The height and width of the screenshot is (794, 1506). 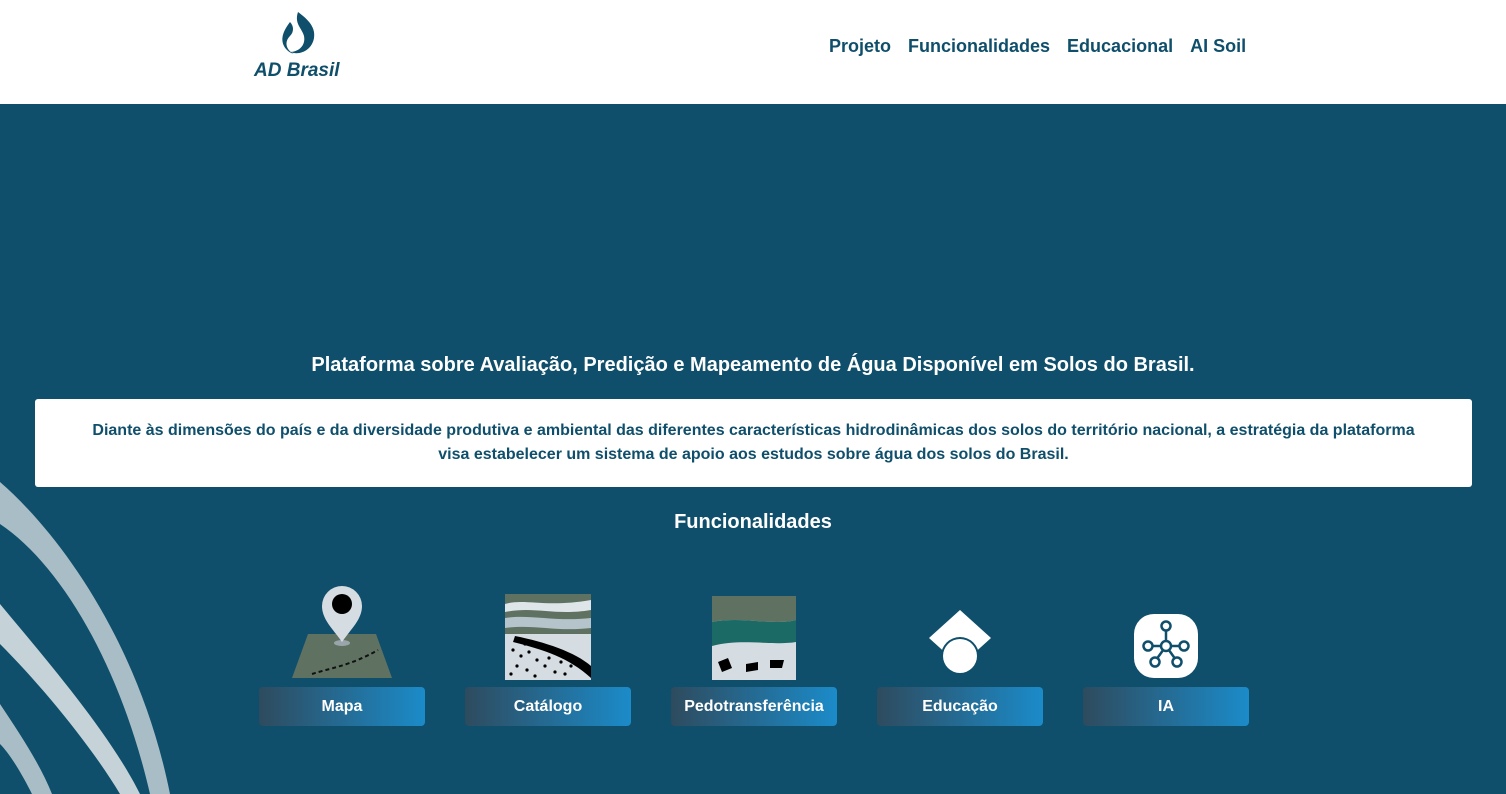 I want to click on neural-network-icon, so click(x=1166, y=632).